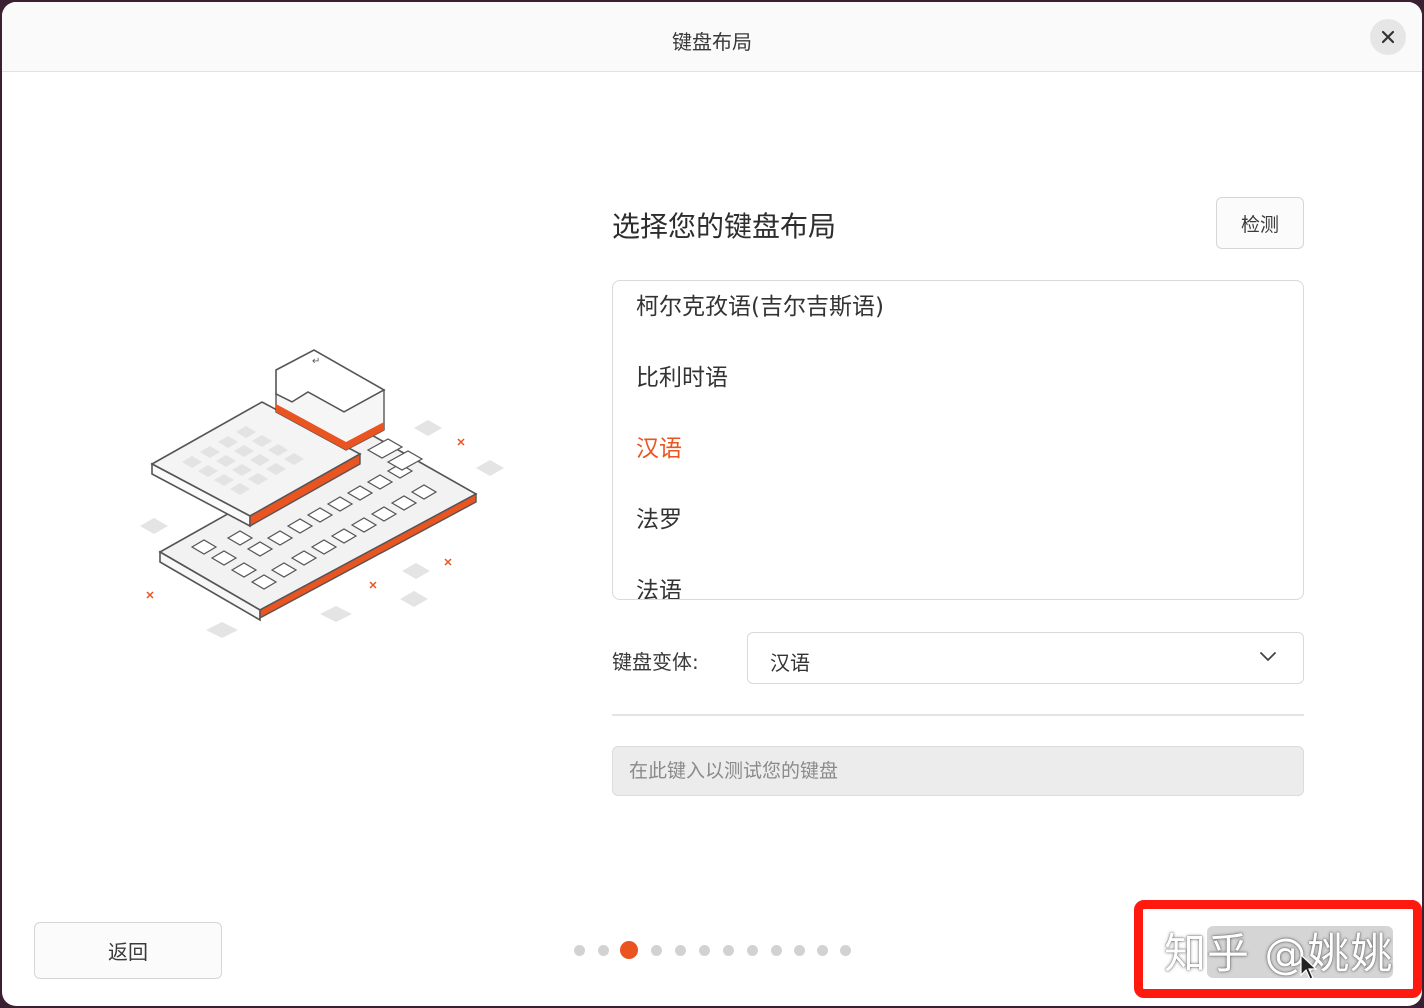 The width and height of the screenshot is (1424, 1008). What do you see at coordinates (958, 771) in the screenshot?
I see `keyboard-test-input` at bounding box center [958, 771].